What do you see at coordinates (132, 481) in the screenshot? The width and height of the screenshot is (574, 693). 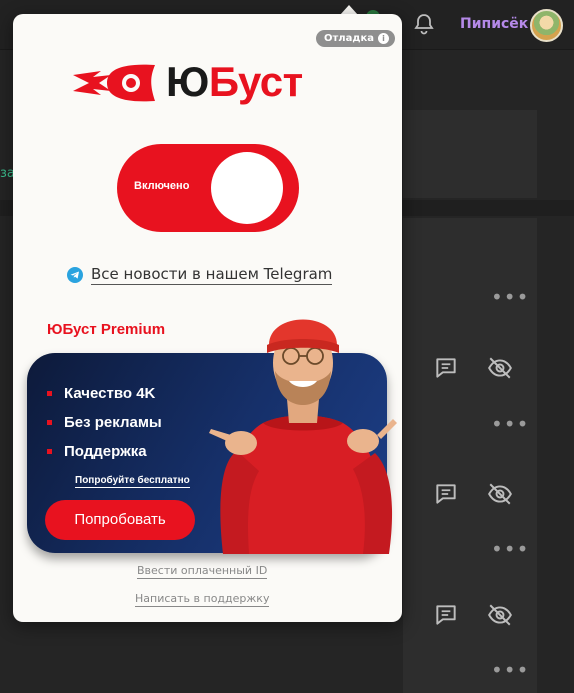 I see `try-free-link: Попробуйте бесплатно` at bounding box center [132, 481].